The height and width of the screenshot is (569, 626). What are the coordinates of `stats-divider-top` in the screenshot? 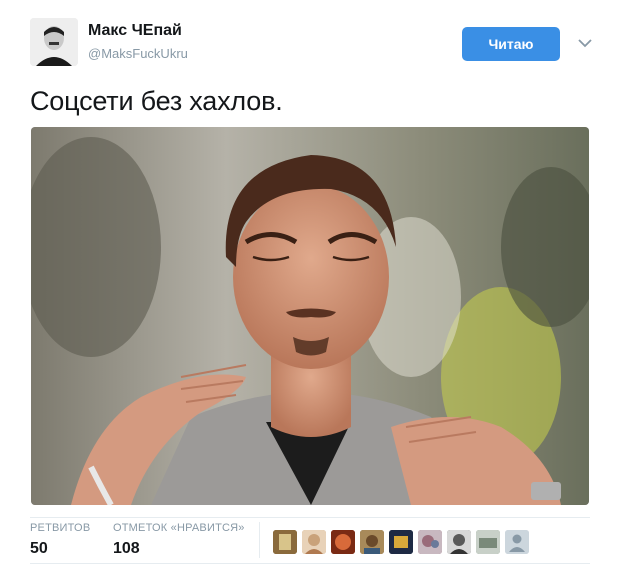 It's located at (310, 517).